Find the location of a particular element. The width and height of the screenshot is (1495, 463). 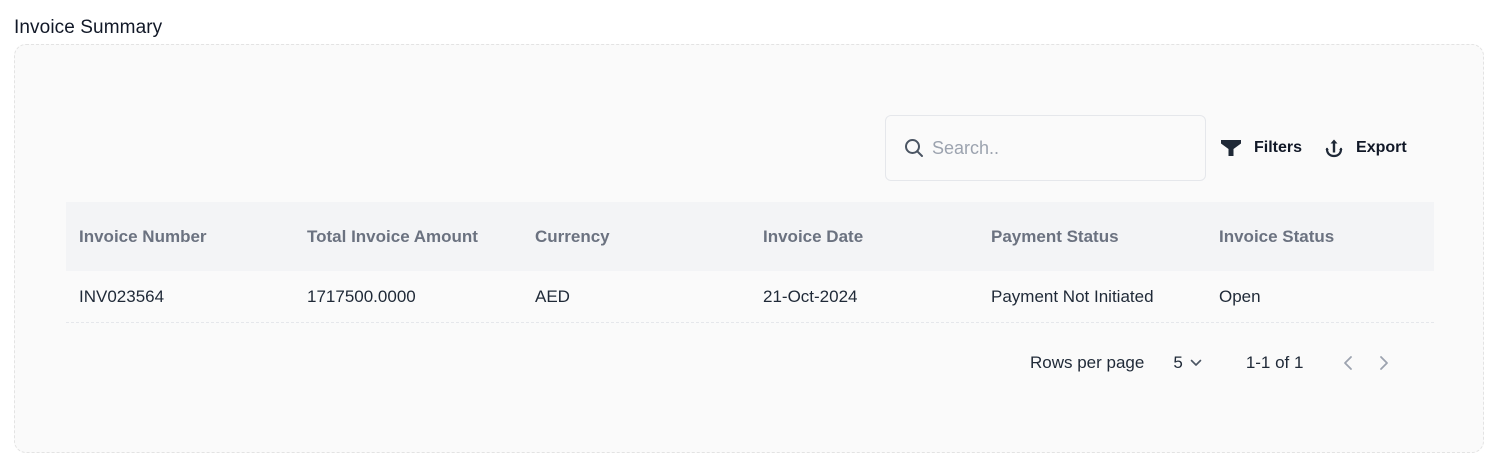

column-header-payment-status: Payment Status is located at coordinates (1092, 237).